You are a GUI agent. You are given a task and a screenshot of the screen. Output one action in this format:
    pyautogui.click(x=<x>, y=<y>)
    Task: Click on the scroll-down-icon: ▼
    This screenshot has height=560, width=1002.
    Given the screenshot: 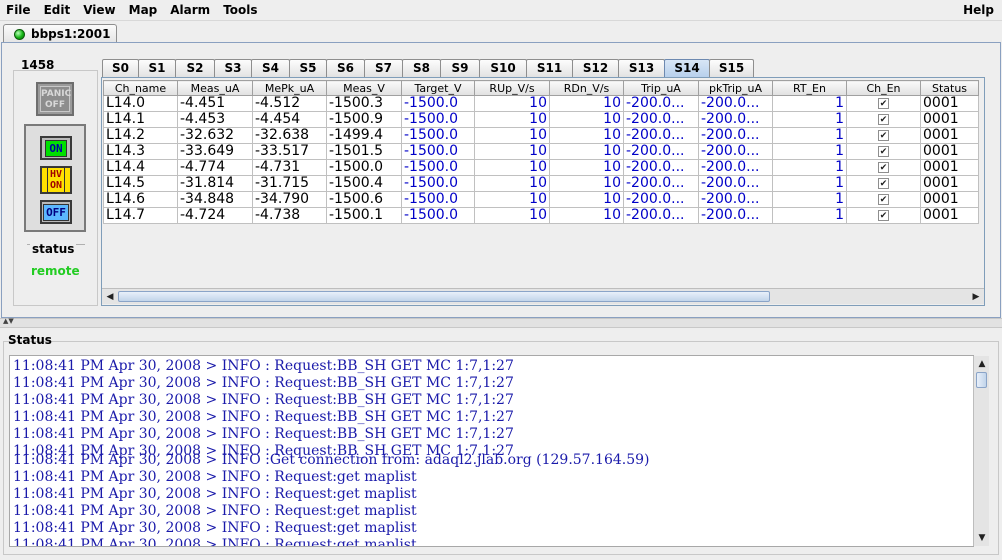 What is the action you would take?
    pyautogui.click(x=982, y=538)
    